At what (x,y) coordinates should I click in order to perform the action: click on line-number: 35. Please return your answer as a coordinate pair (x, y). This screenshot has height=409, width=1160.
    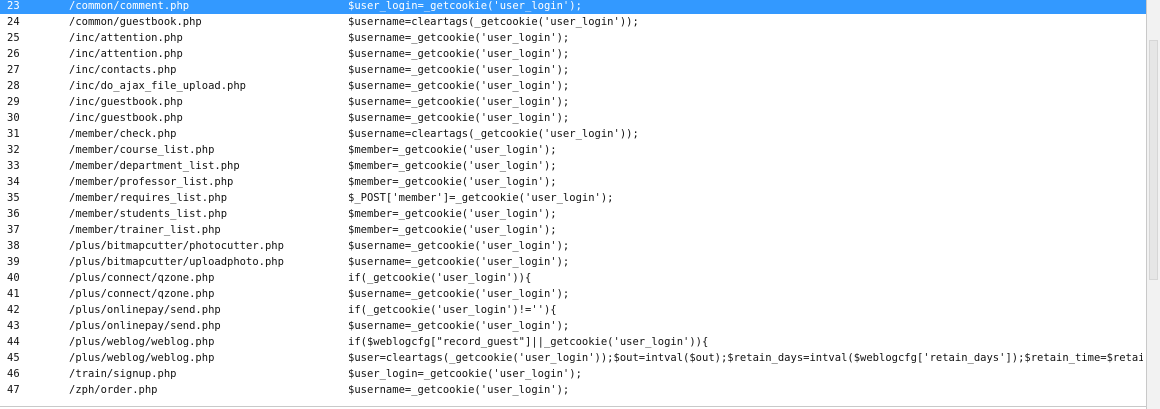
    Looking at the image, I should click on (13, 198).